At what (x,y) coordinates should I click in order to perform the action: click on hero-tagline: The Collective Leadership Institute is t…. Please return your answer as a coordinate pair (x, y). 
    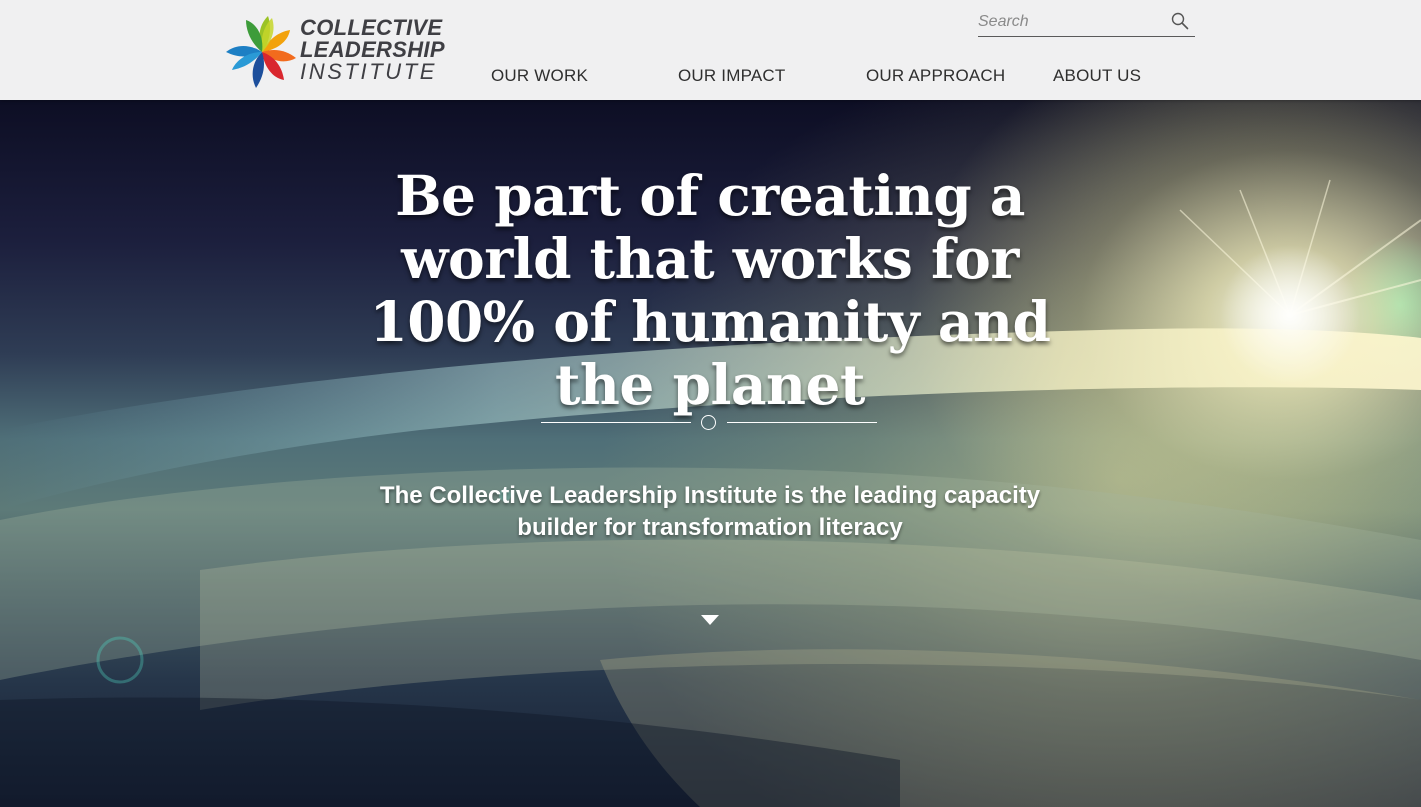
    Looking at the image, I should click on (710, 511).